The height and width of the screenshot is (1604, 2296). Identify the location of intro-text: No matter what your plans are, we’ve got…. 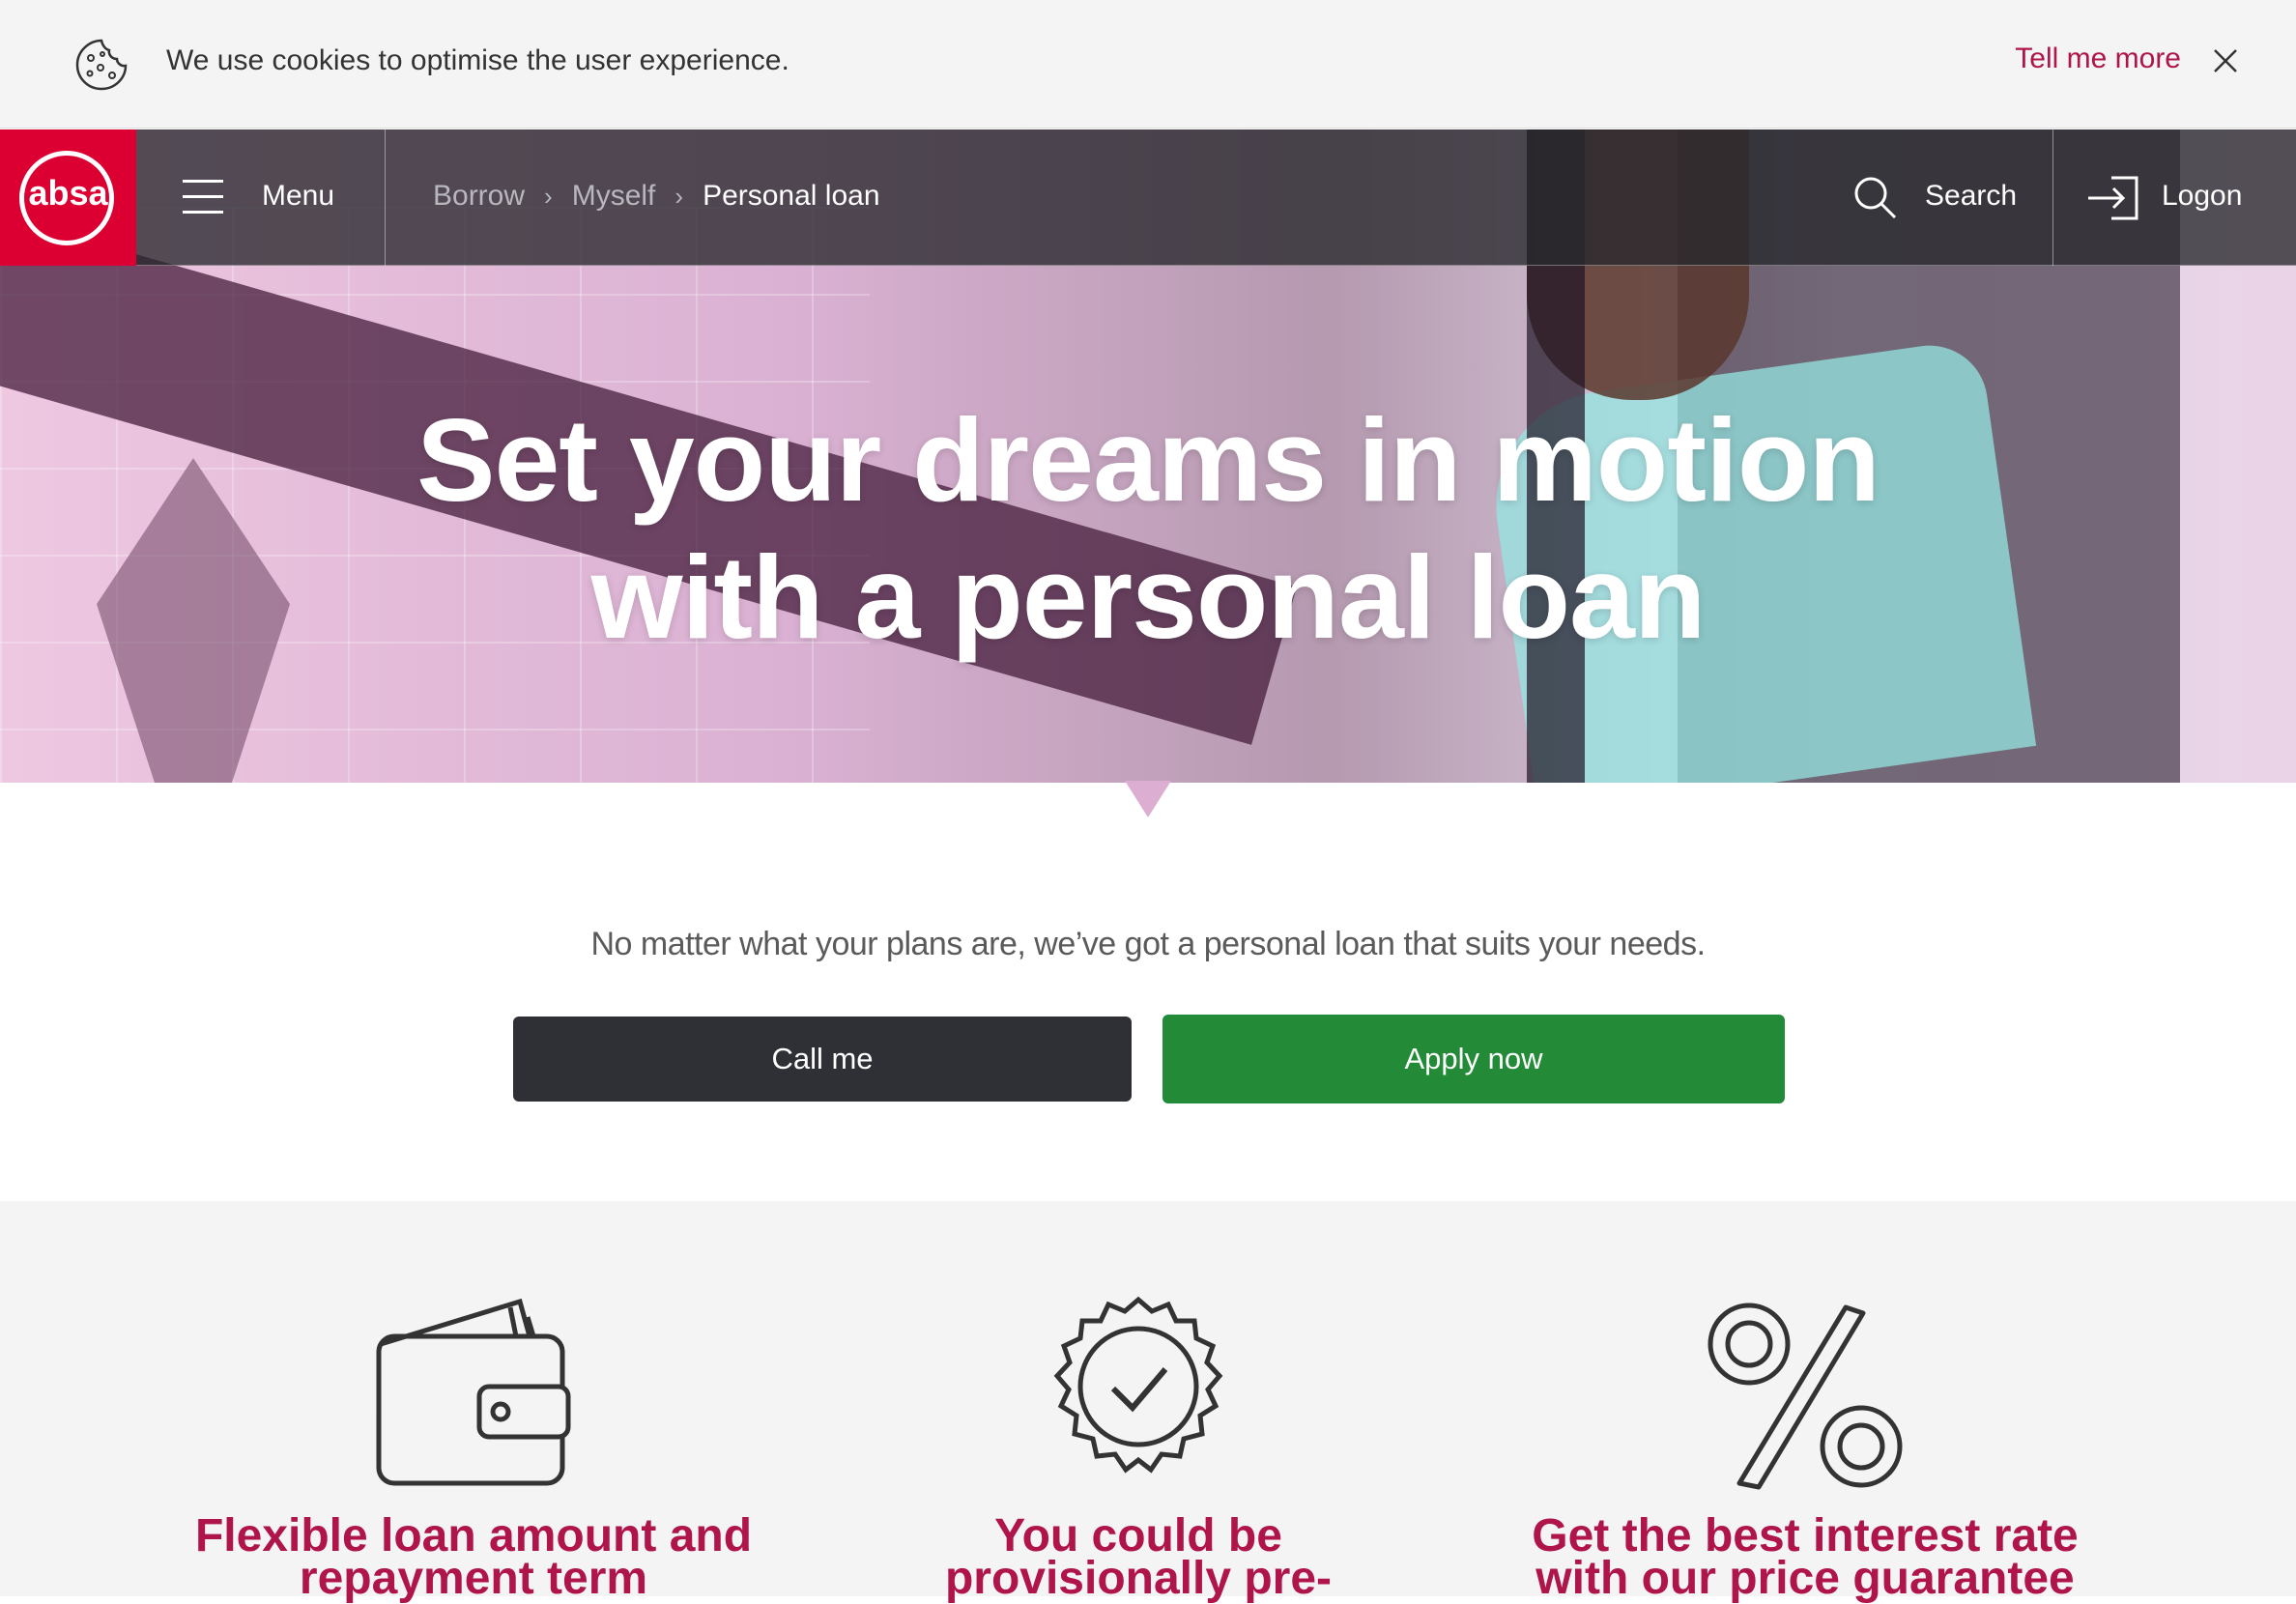
(1148, 944).